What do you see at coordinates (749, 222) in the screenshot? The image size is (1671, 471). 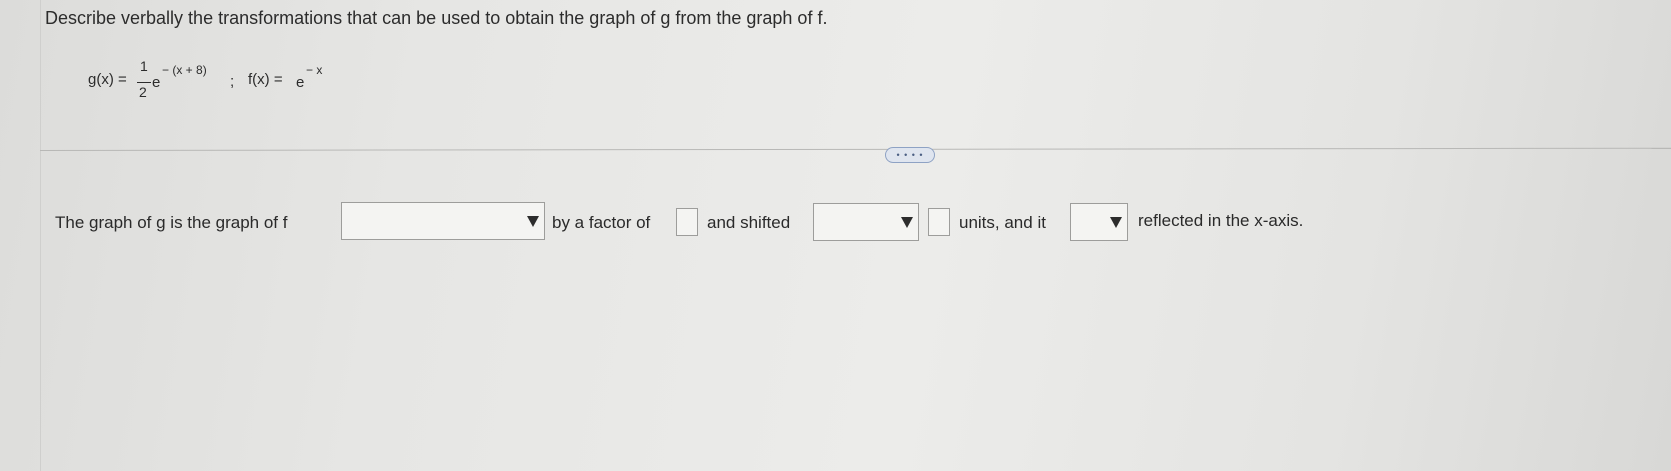 I see `answer-text-3: and shifted` at bounding box center [749, 222].